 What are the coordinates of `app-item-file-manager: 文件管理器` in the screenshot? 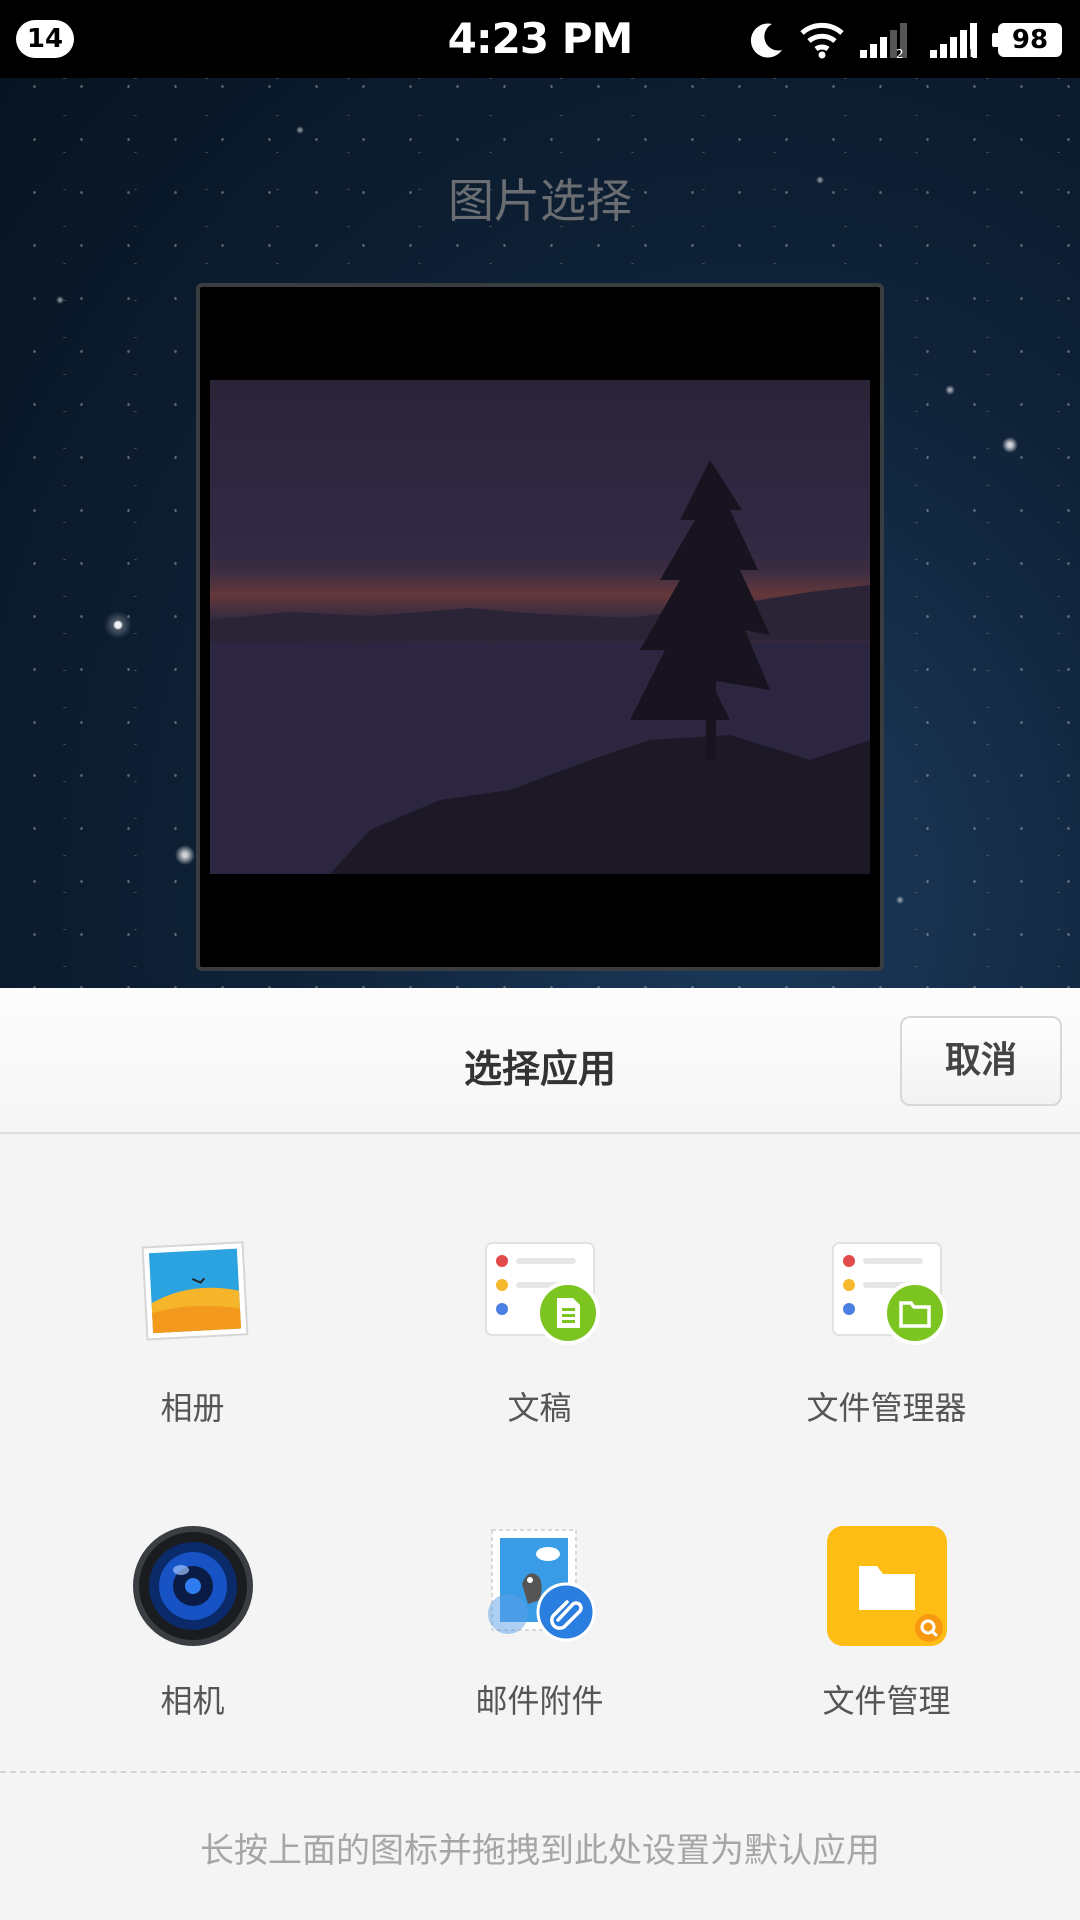 It's located at (886, 1330).